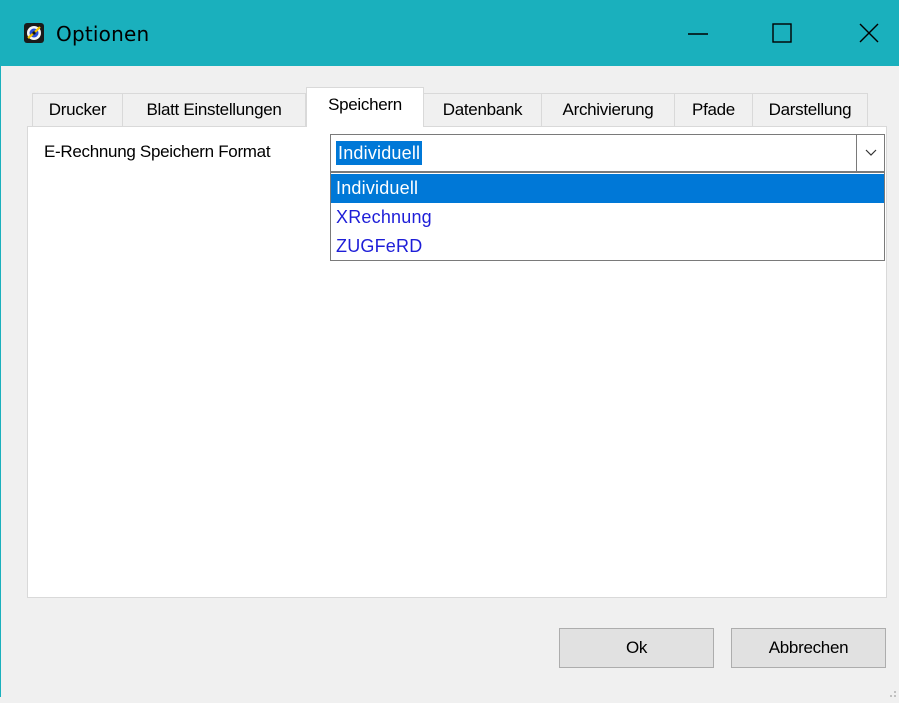  I want to click on maximize-icon, so click(782, 33).